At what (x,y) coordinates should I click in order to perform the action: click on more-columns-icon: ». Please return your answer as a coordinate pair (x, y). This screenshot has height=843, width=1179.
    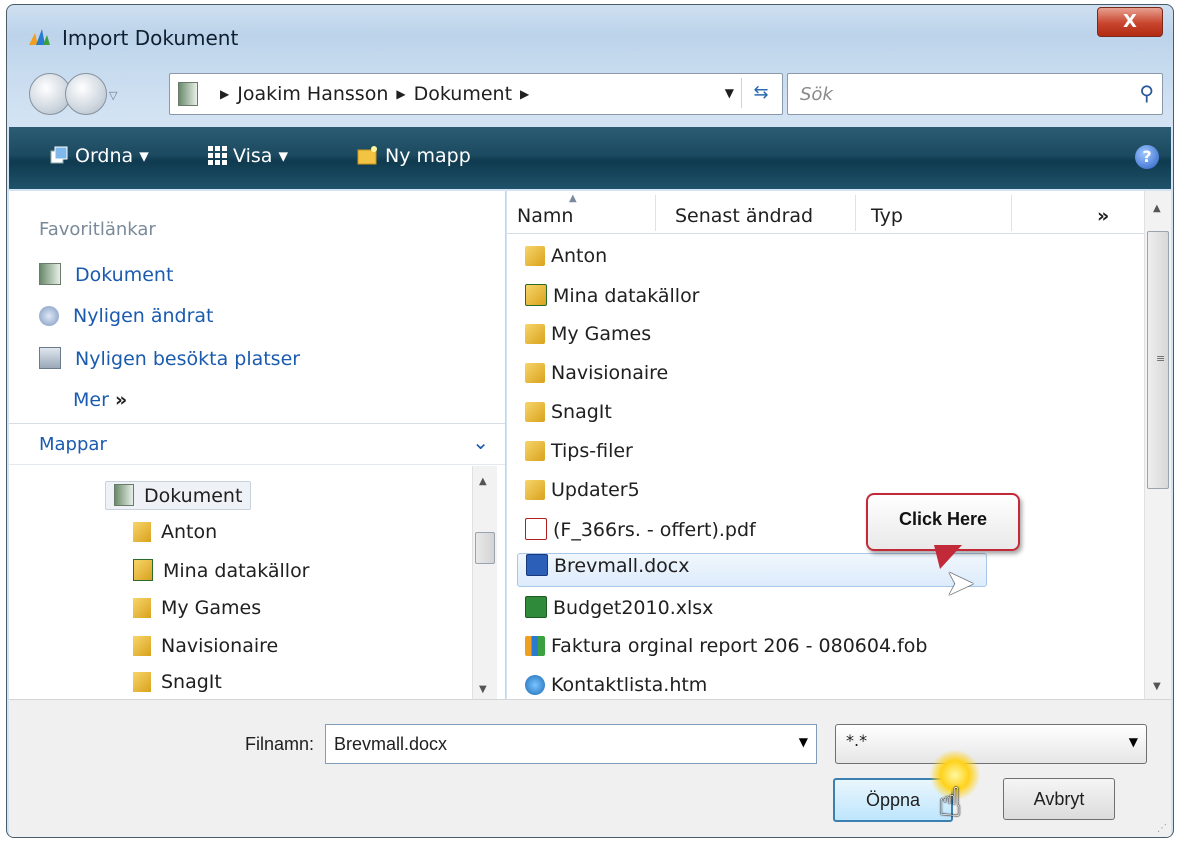
    Looking at the image, I should click on (1103, 216).